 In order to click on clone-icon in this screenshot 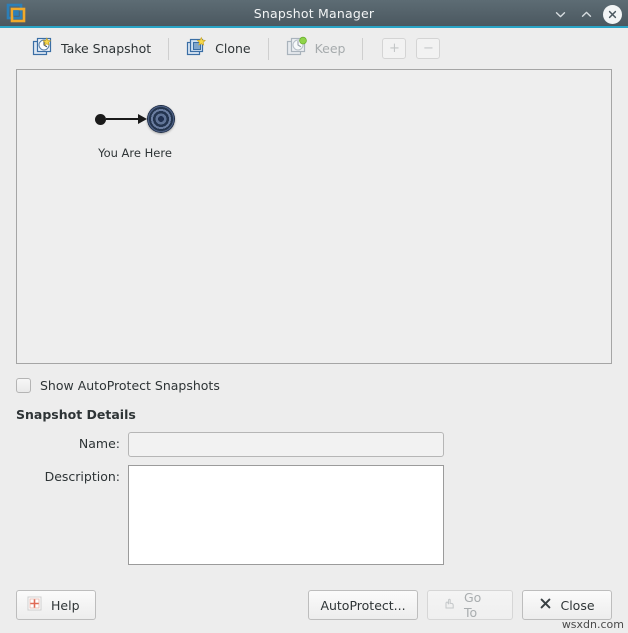, I will do `click(197, 48)`.